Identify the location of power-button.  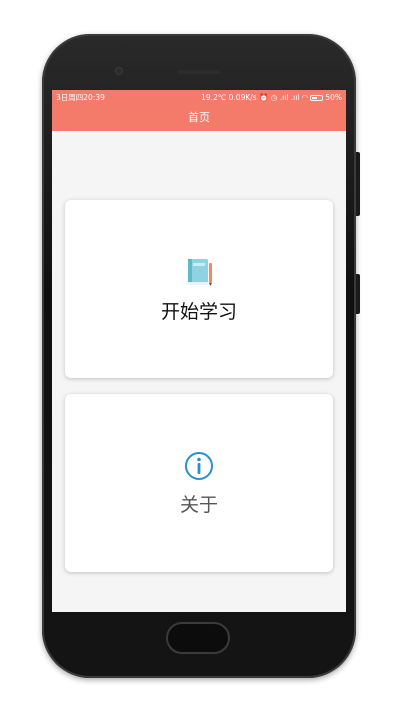
(358, 294).